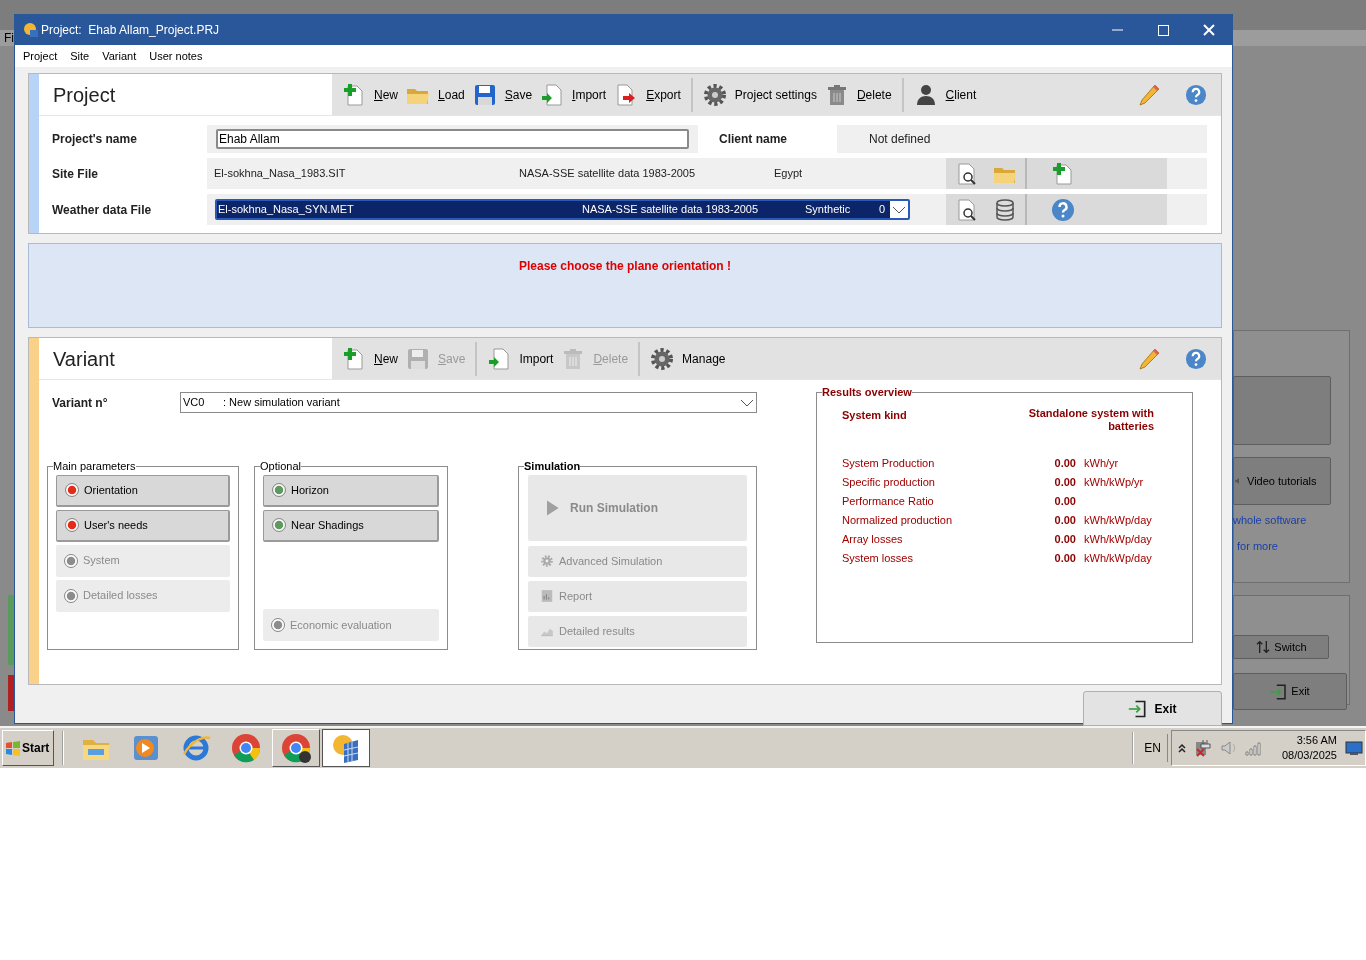 This screenshot has height=960, width=1366. What do you see at coordinates (647, 94) in the screenshot?
I see `toolbar-button: Export` at bounding box center [647, 94].